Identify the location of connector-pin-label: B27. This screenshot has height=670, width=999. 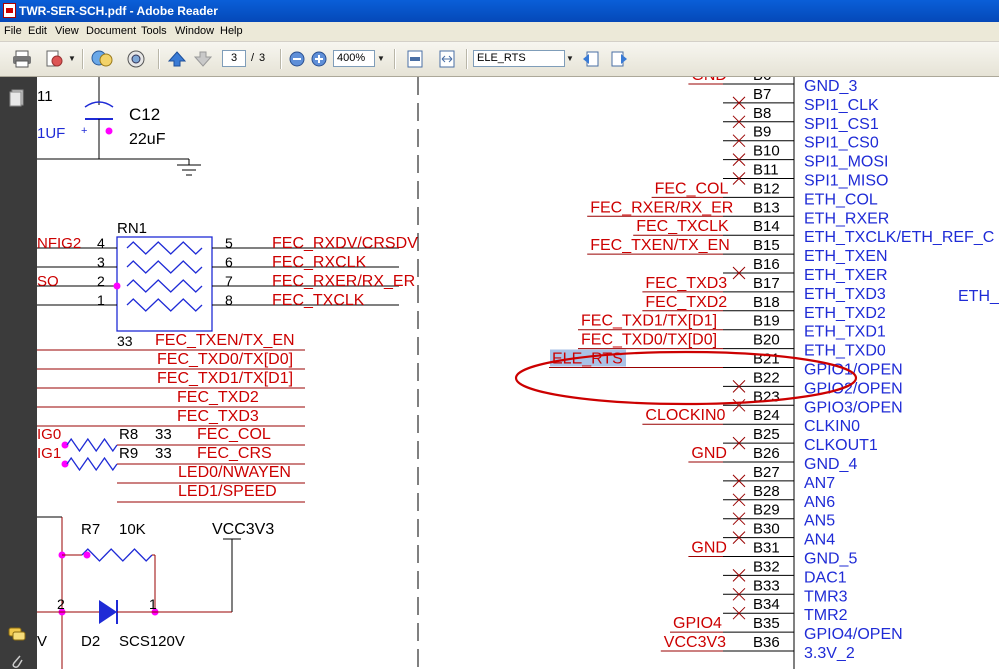
(766, 472).